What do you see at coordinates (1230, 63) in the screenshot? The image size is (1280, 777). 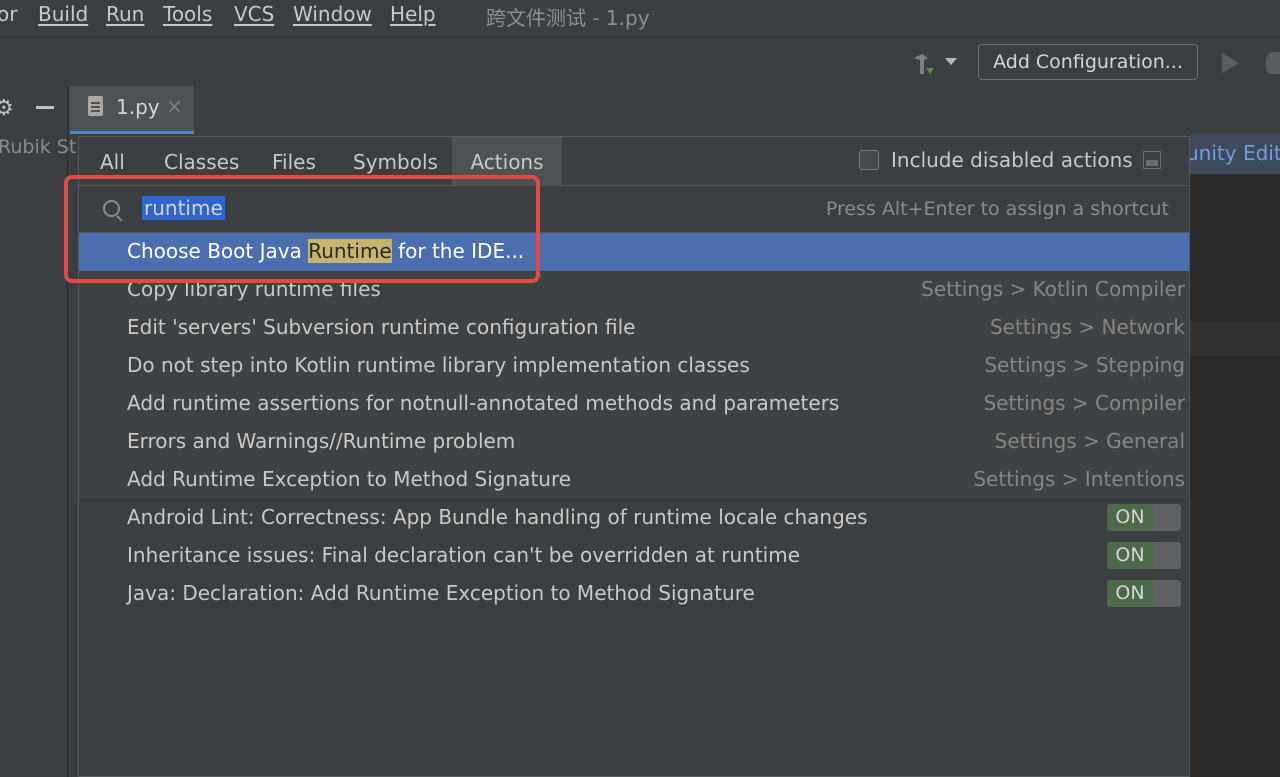 I see `run-icon` at bounding box center [1230, 63].